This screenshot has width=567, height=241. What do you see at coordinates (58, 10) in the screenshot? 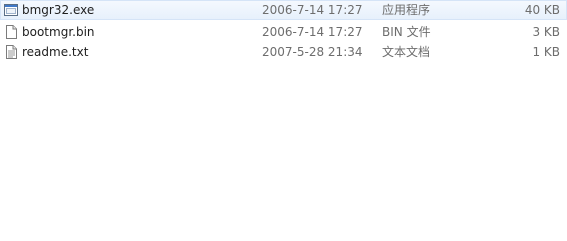
I see `file-name: bmgr32.exe` at bounding box center [58, 10].